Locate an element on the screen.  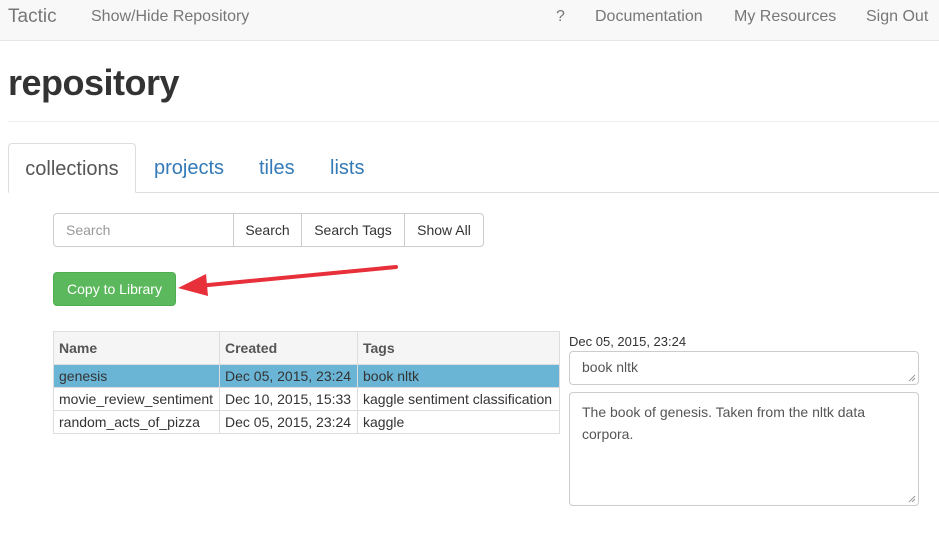
tab-collections: collections is located at coordinates (72, 168).